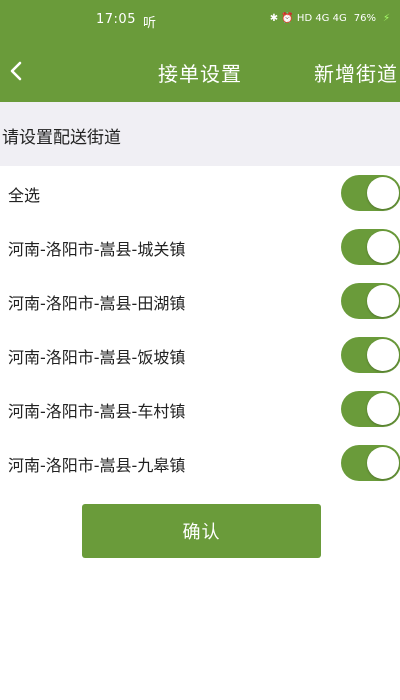 This screenshot has height=700, width=400. I want to click on select-all-toggle, so click(370, 193).